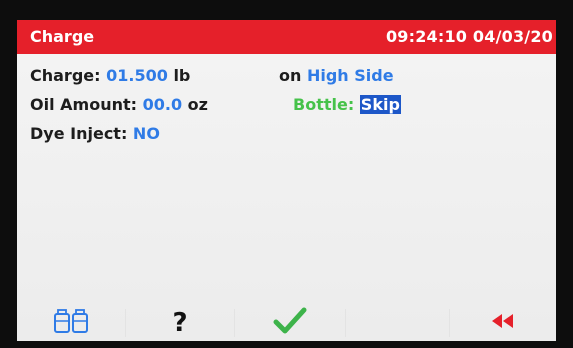  I want to click on dye-inject-row: Dye Inject: NO, so click(95, 133).